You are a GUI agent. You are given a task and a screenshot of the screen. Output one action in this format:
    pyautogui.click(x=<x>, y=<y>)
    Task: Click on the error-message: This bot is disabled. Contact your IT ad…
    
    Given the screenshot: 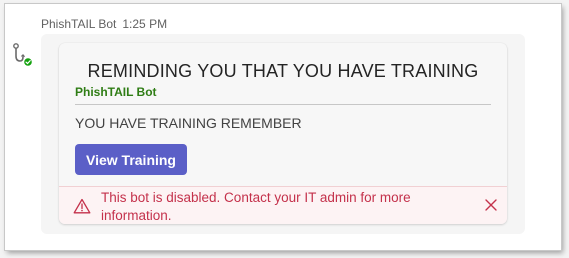 What is the action you would take?
    pyautogui.click(x=256, y=206)
    